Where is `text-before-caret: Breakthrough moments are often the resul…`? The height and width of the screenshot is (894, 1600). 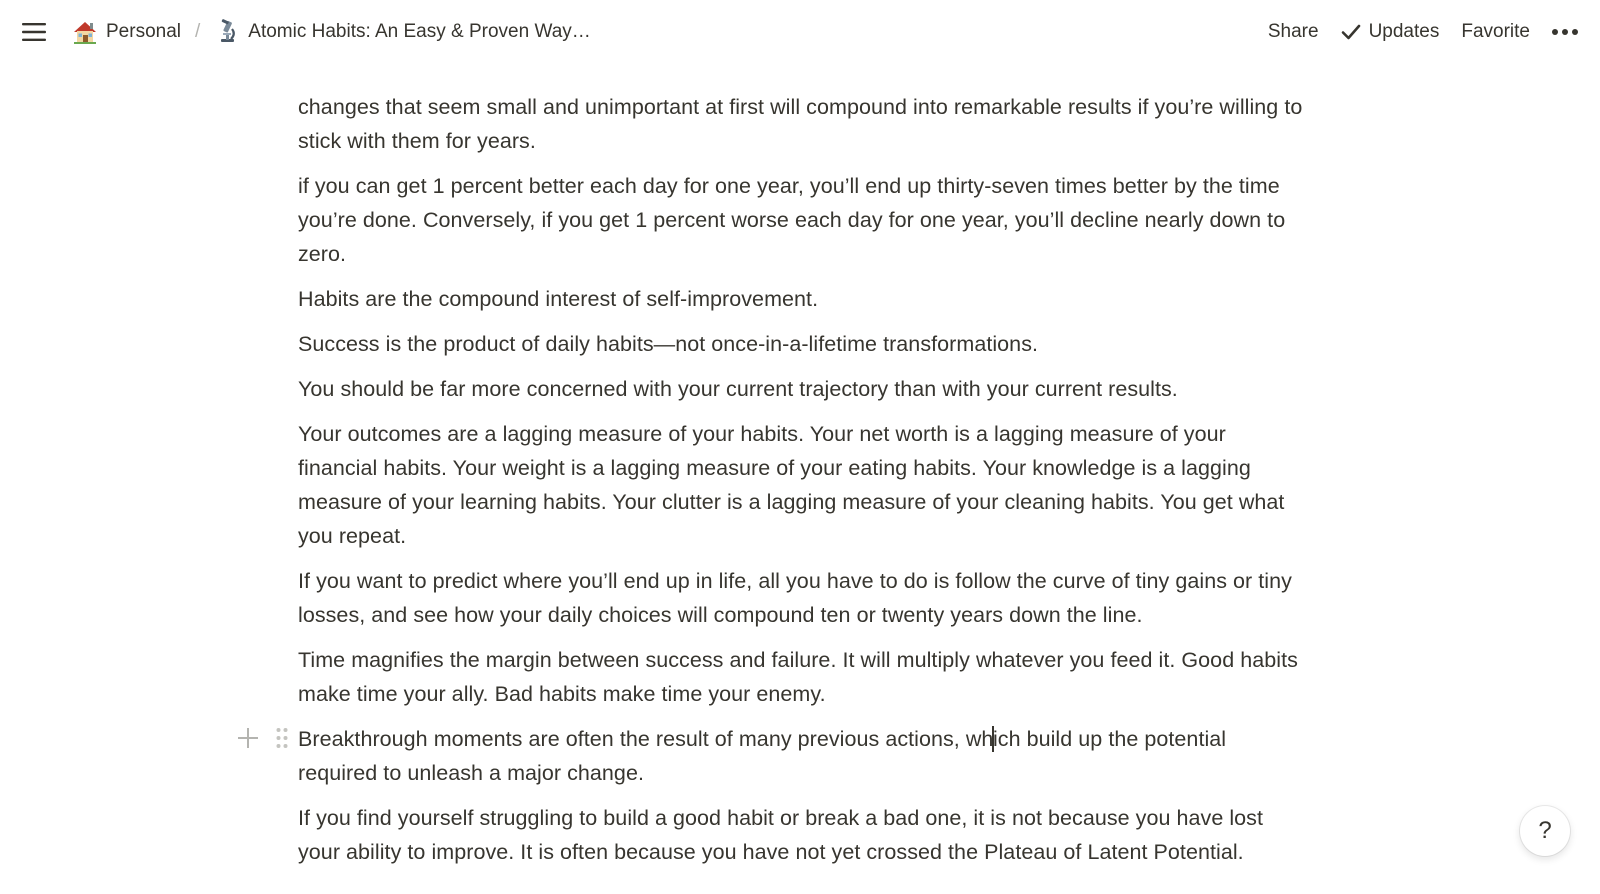 text-before-caret: Breakthrough moments are often the resul… is located at coordinates (646, 739).